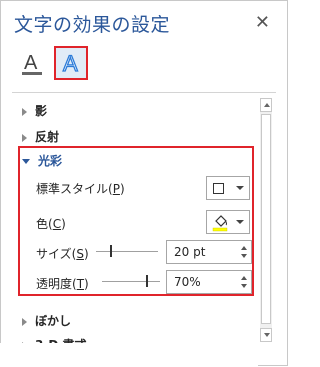 This screenshot has height=367, width=320. I want to click on close-icon: ✕, so click(262, 22).